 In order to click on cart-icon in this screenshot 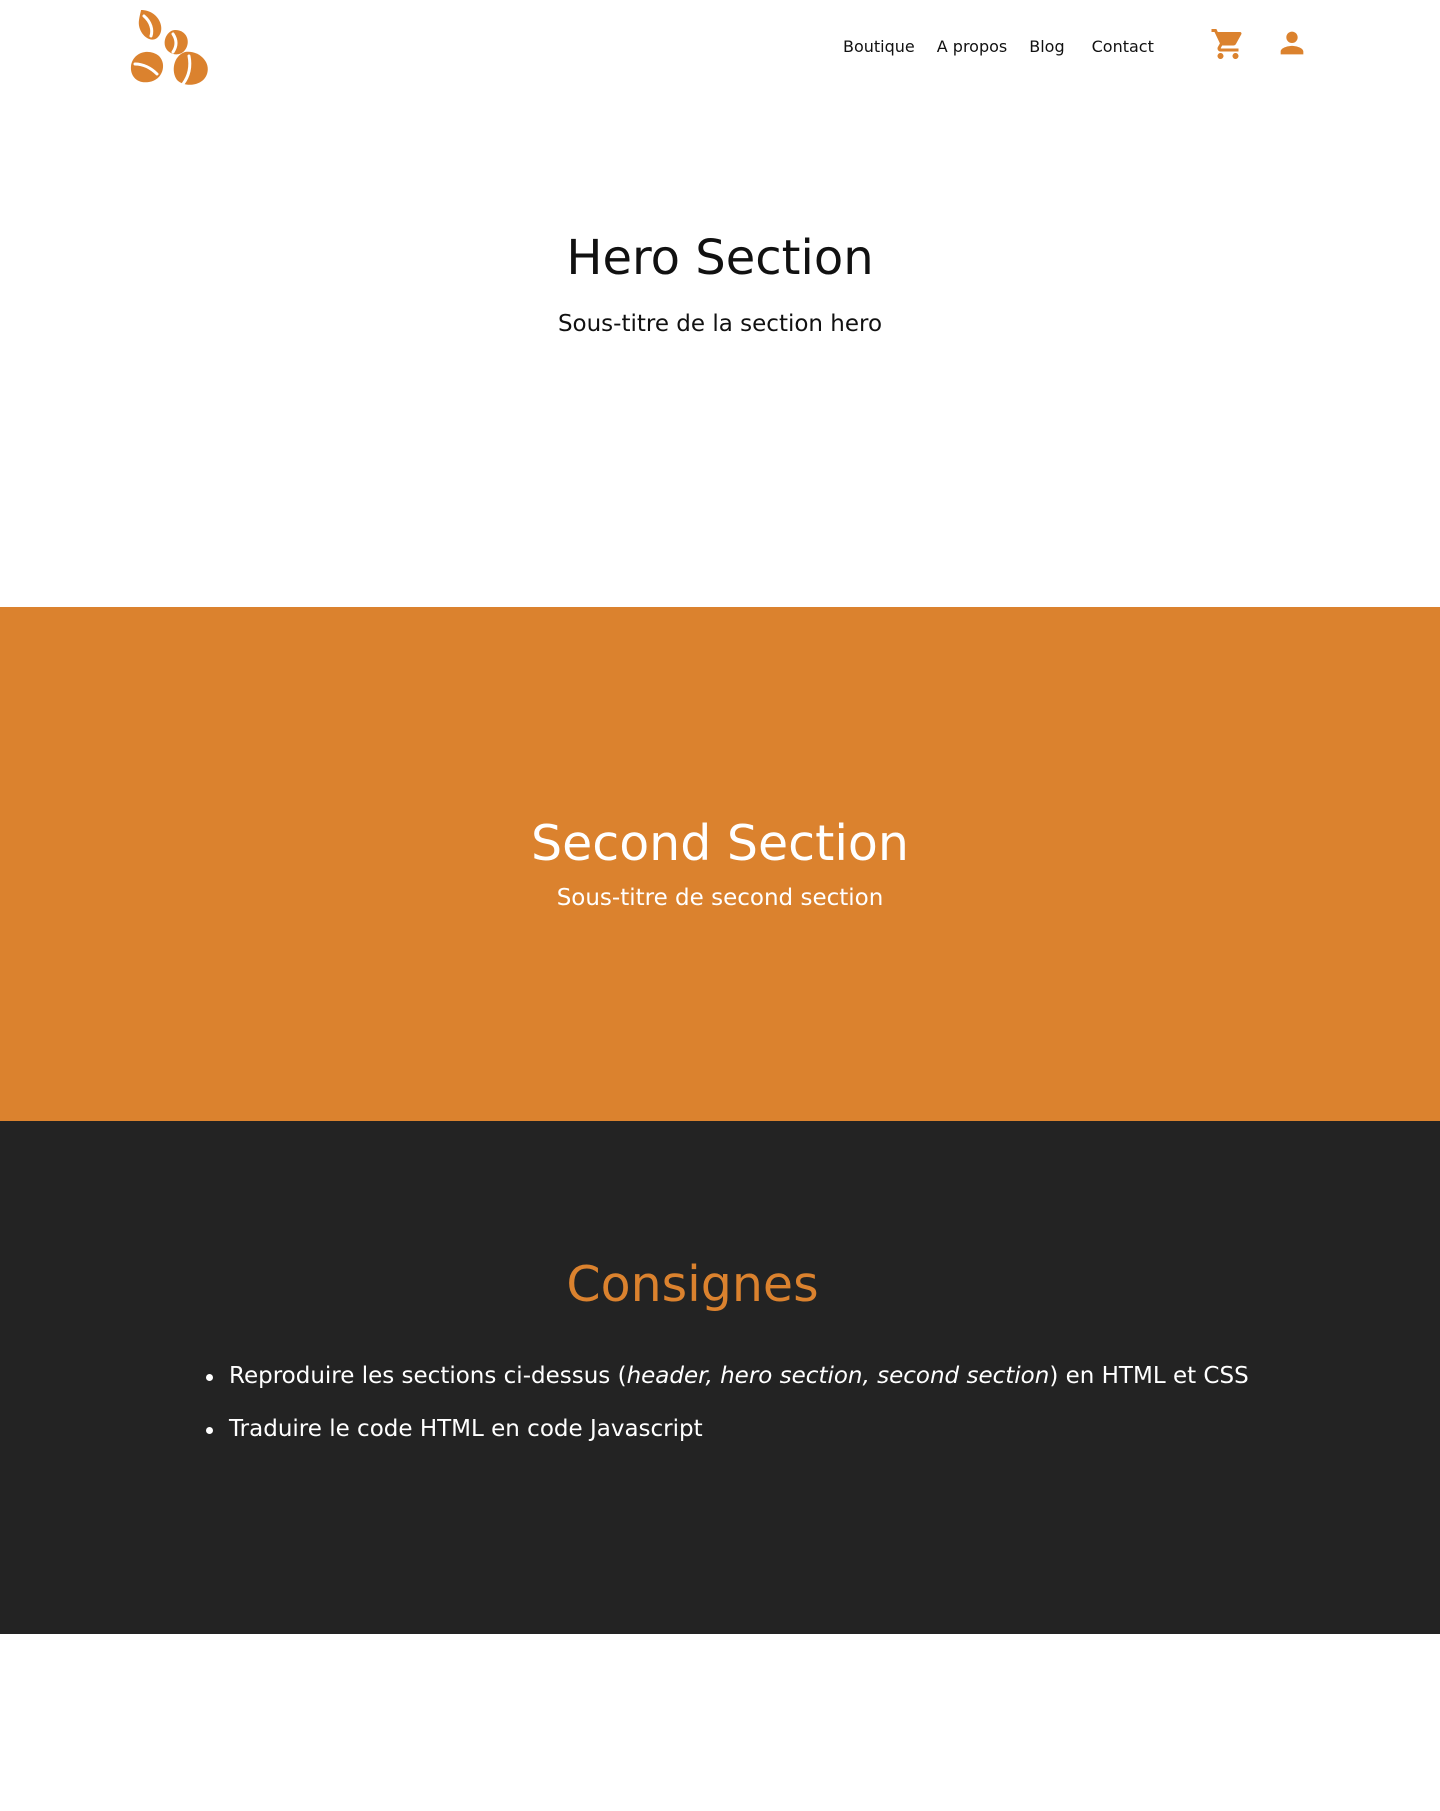, I will do `click(1228, 46)`.